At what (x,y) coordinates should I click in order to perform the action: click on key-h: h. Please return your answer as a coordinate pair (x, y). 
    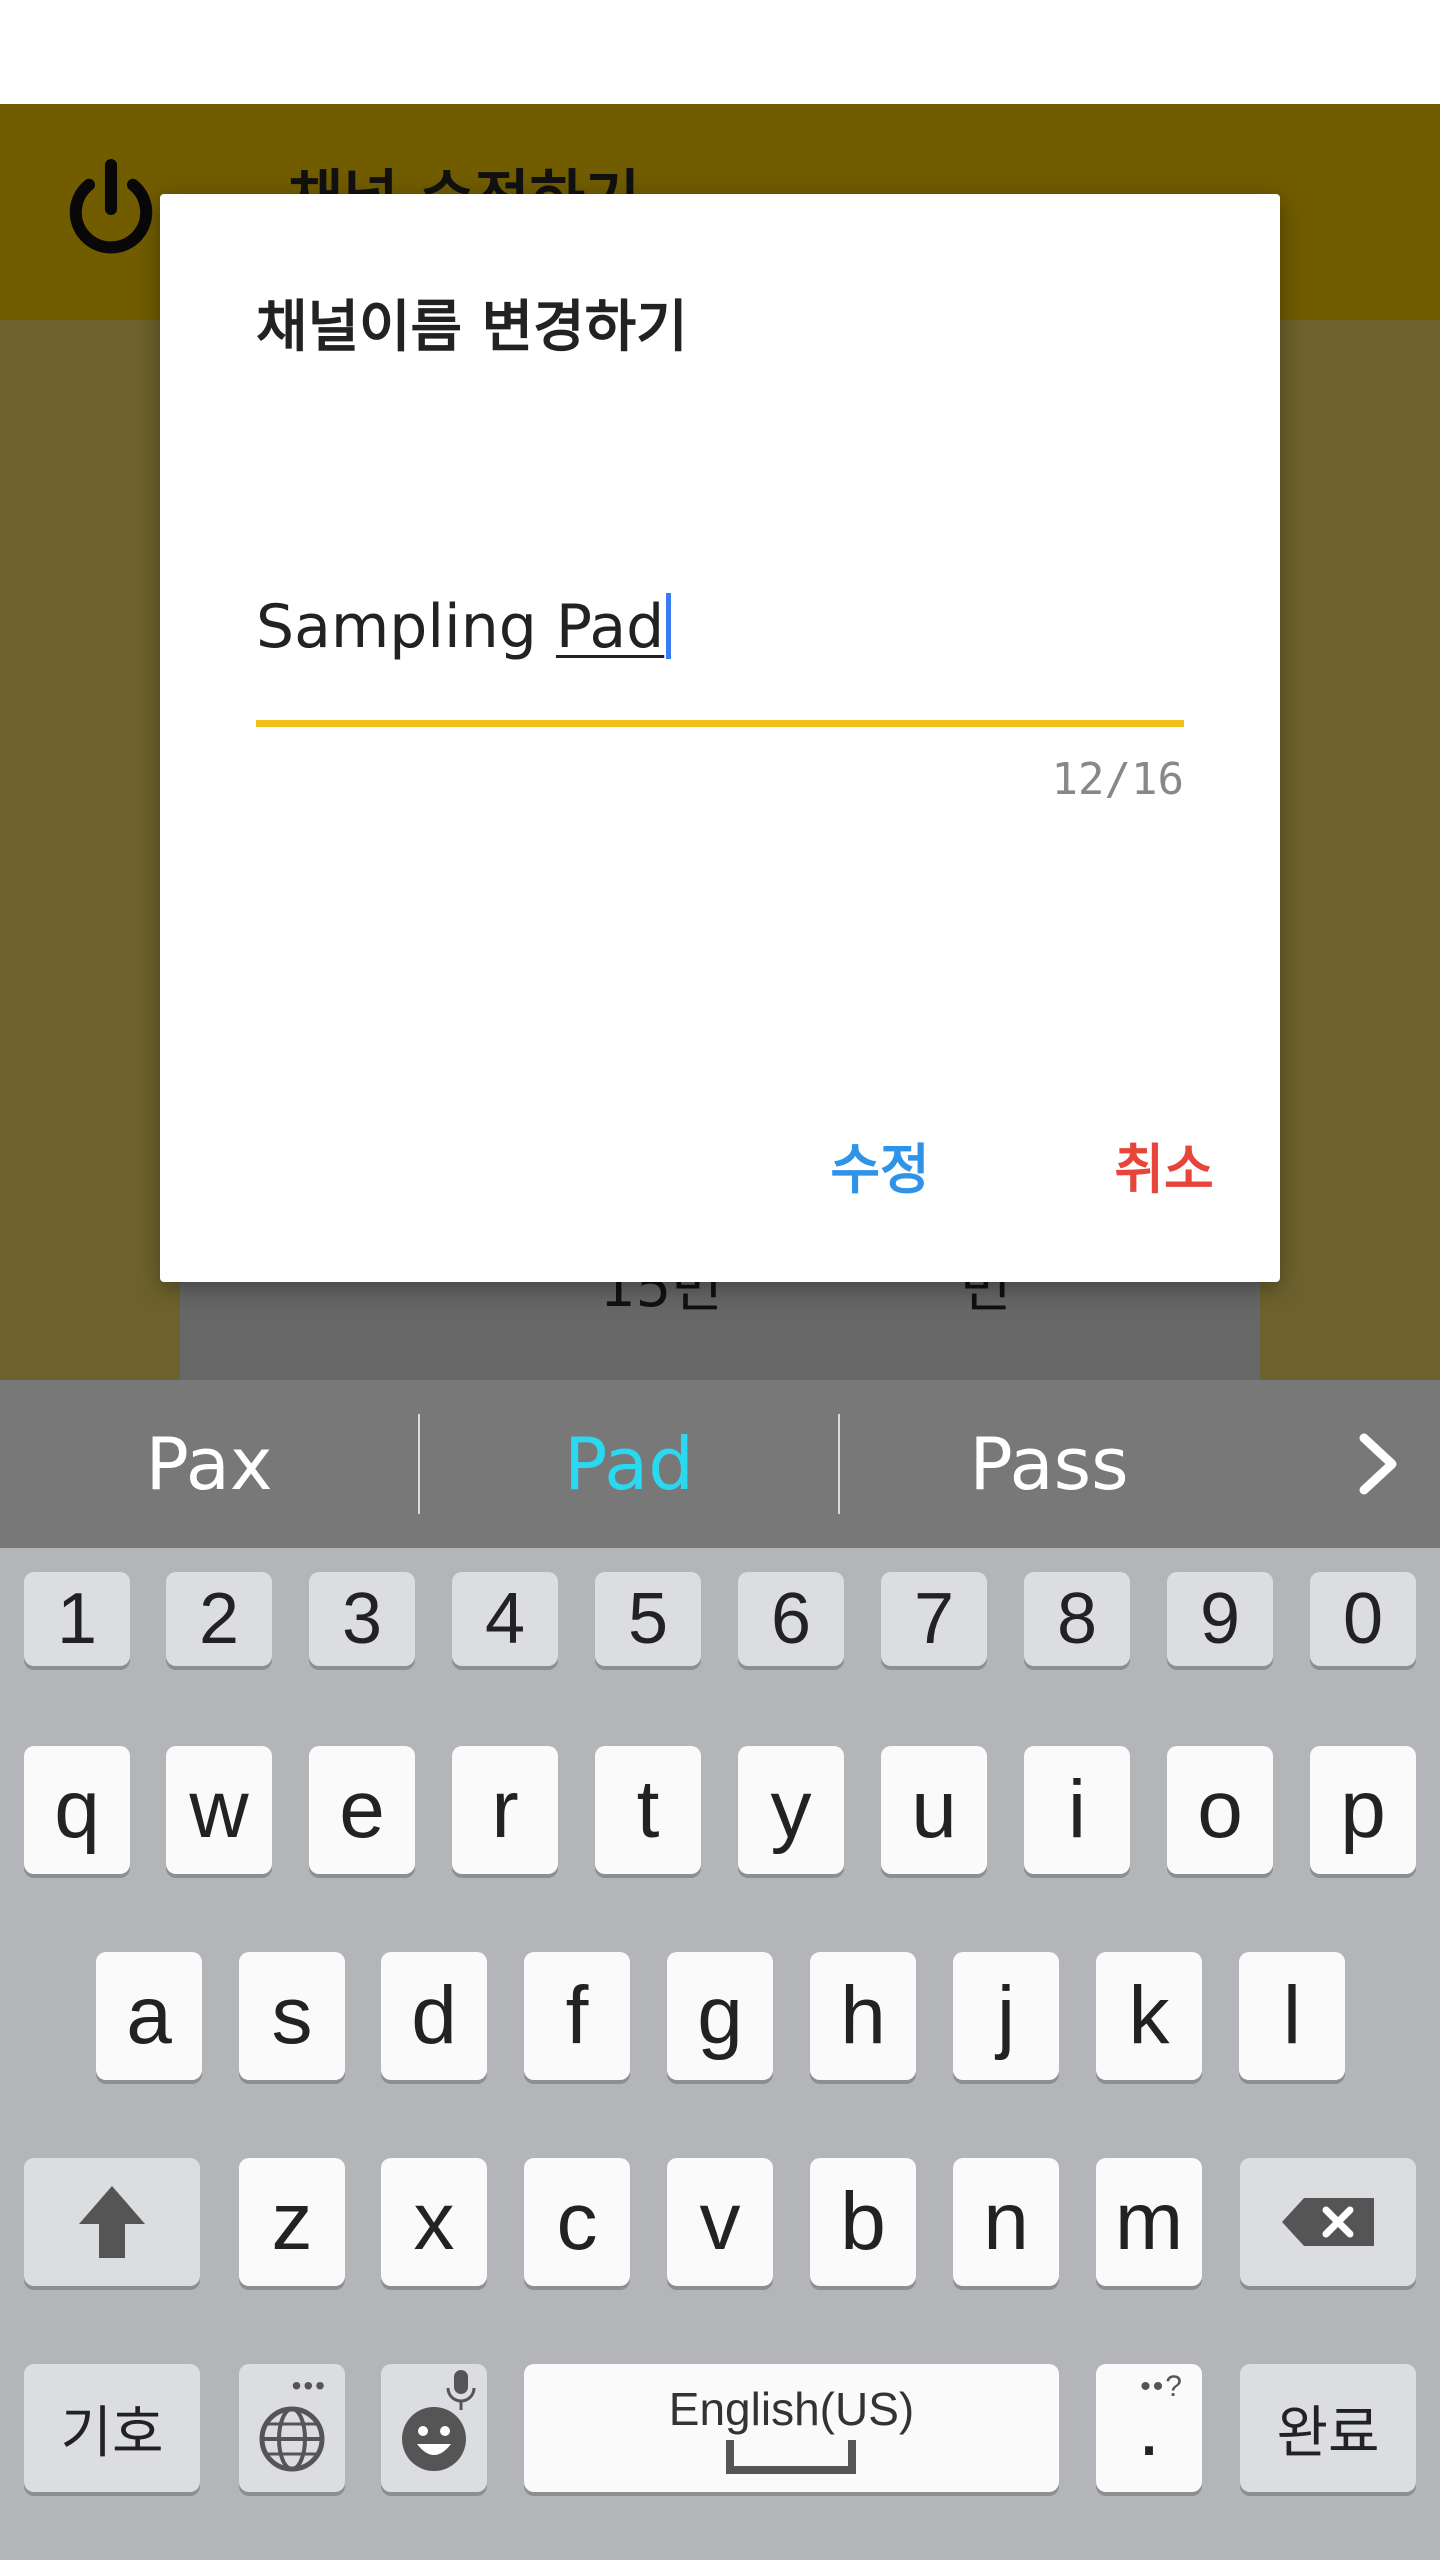
    Looking at the image, I should click on (863, 2016).